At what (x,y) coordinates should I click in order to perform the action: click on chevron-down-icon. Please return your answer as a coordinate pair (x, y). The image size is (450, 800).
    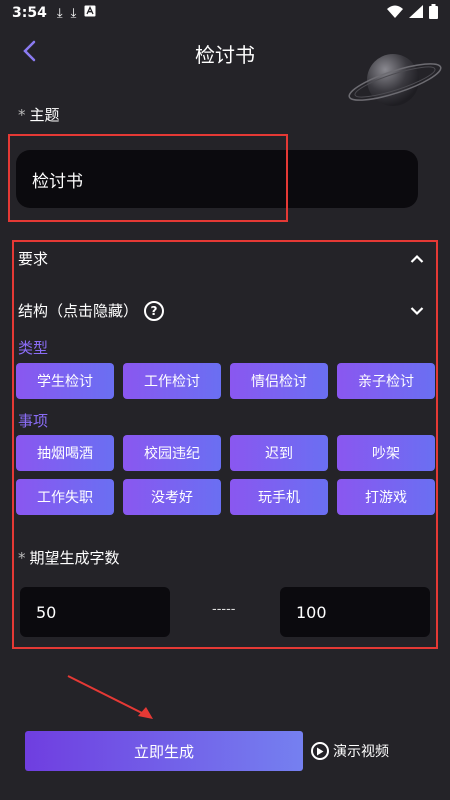
    Looking at the image, I should click on (417, 311).